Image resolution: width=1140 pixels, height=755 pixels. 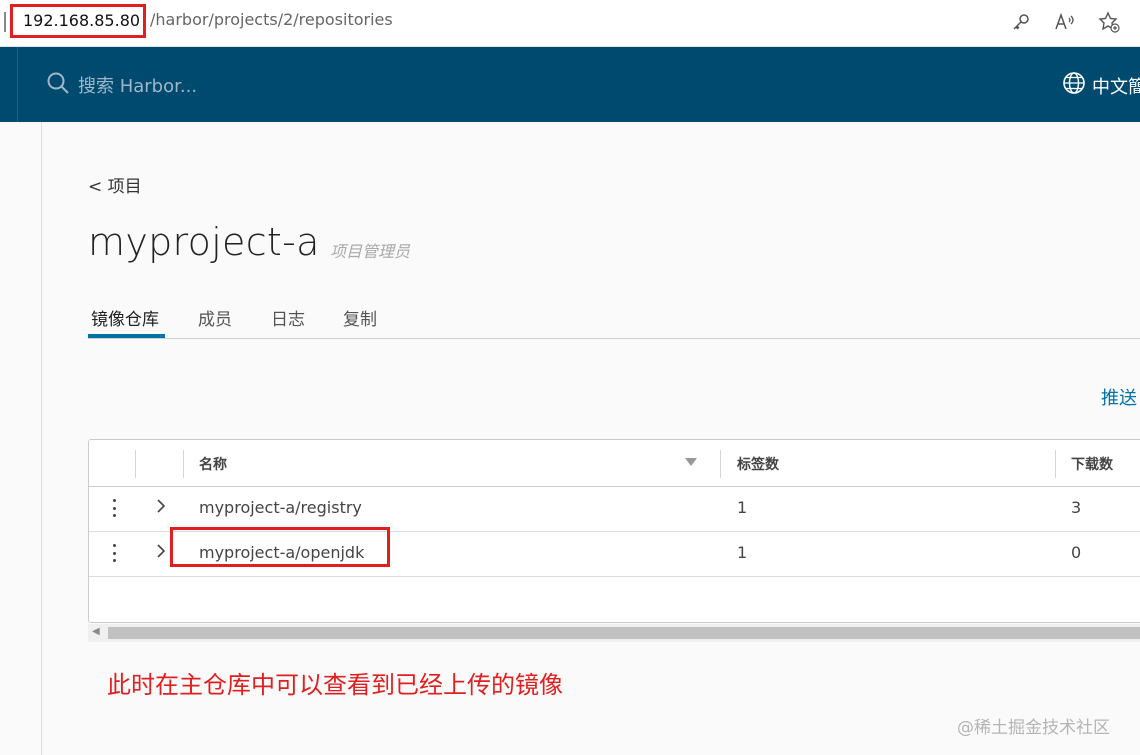 What do you see at coordinates (115, 184) in the screenshot?
I see `back-to-projects-link: < 项目` at bounding box center [115, 184].